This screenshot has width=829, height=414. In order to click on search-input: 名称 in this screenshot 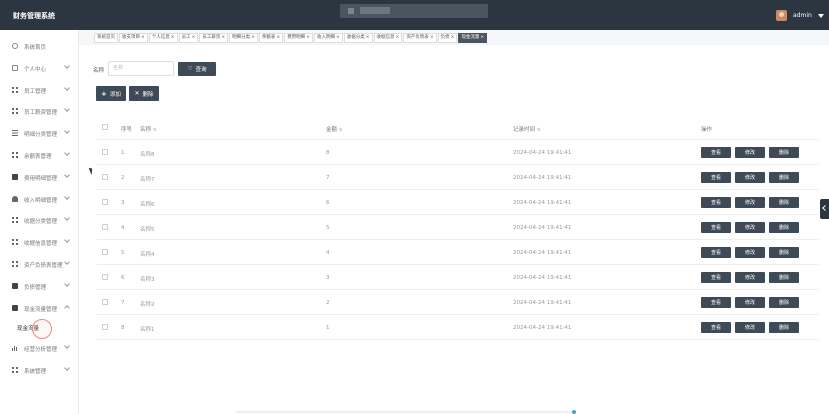, I will do `click(141, 68)`.